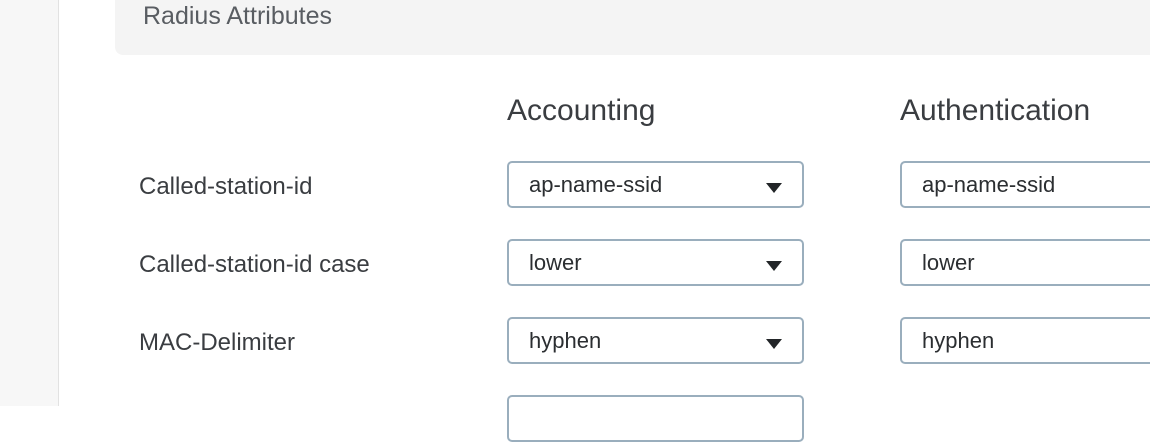 This screenshot has height=442, width=1150. Describe the element at coordinates (254, 264) in the screenshot. I see `row-label-called-station-id-case: Called-station-id case` at that location.